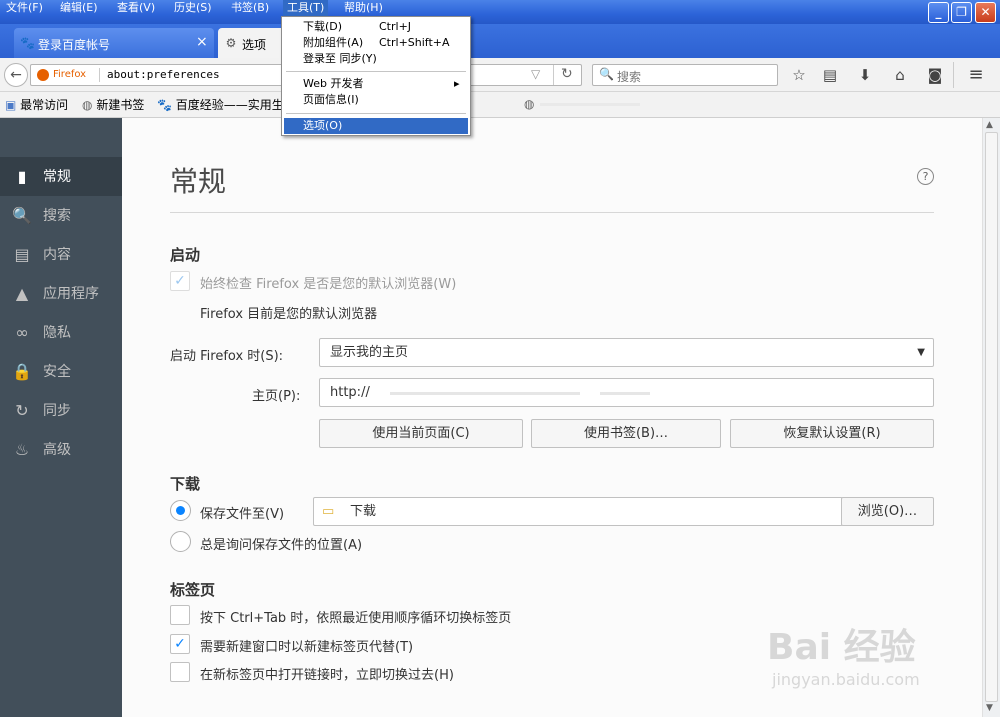  I want to click on search-icon: 🔍, so click(22, 215).